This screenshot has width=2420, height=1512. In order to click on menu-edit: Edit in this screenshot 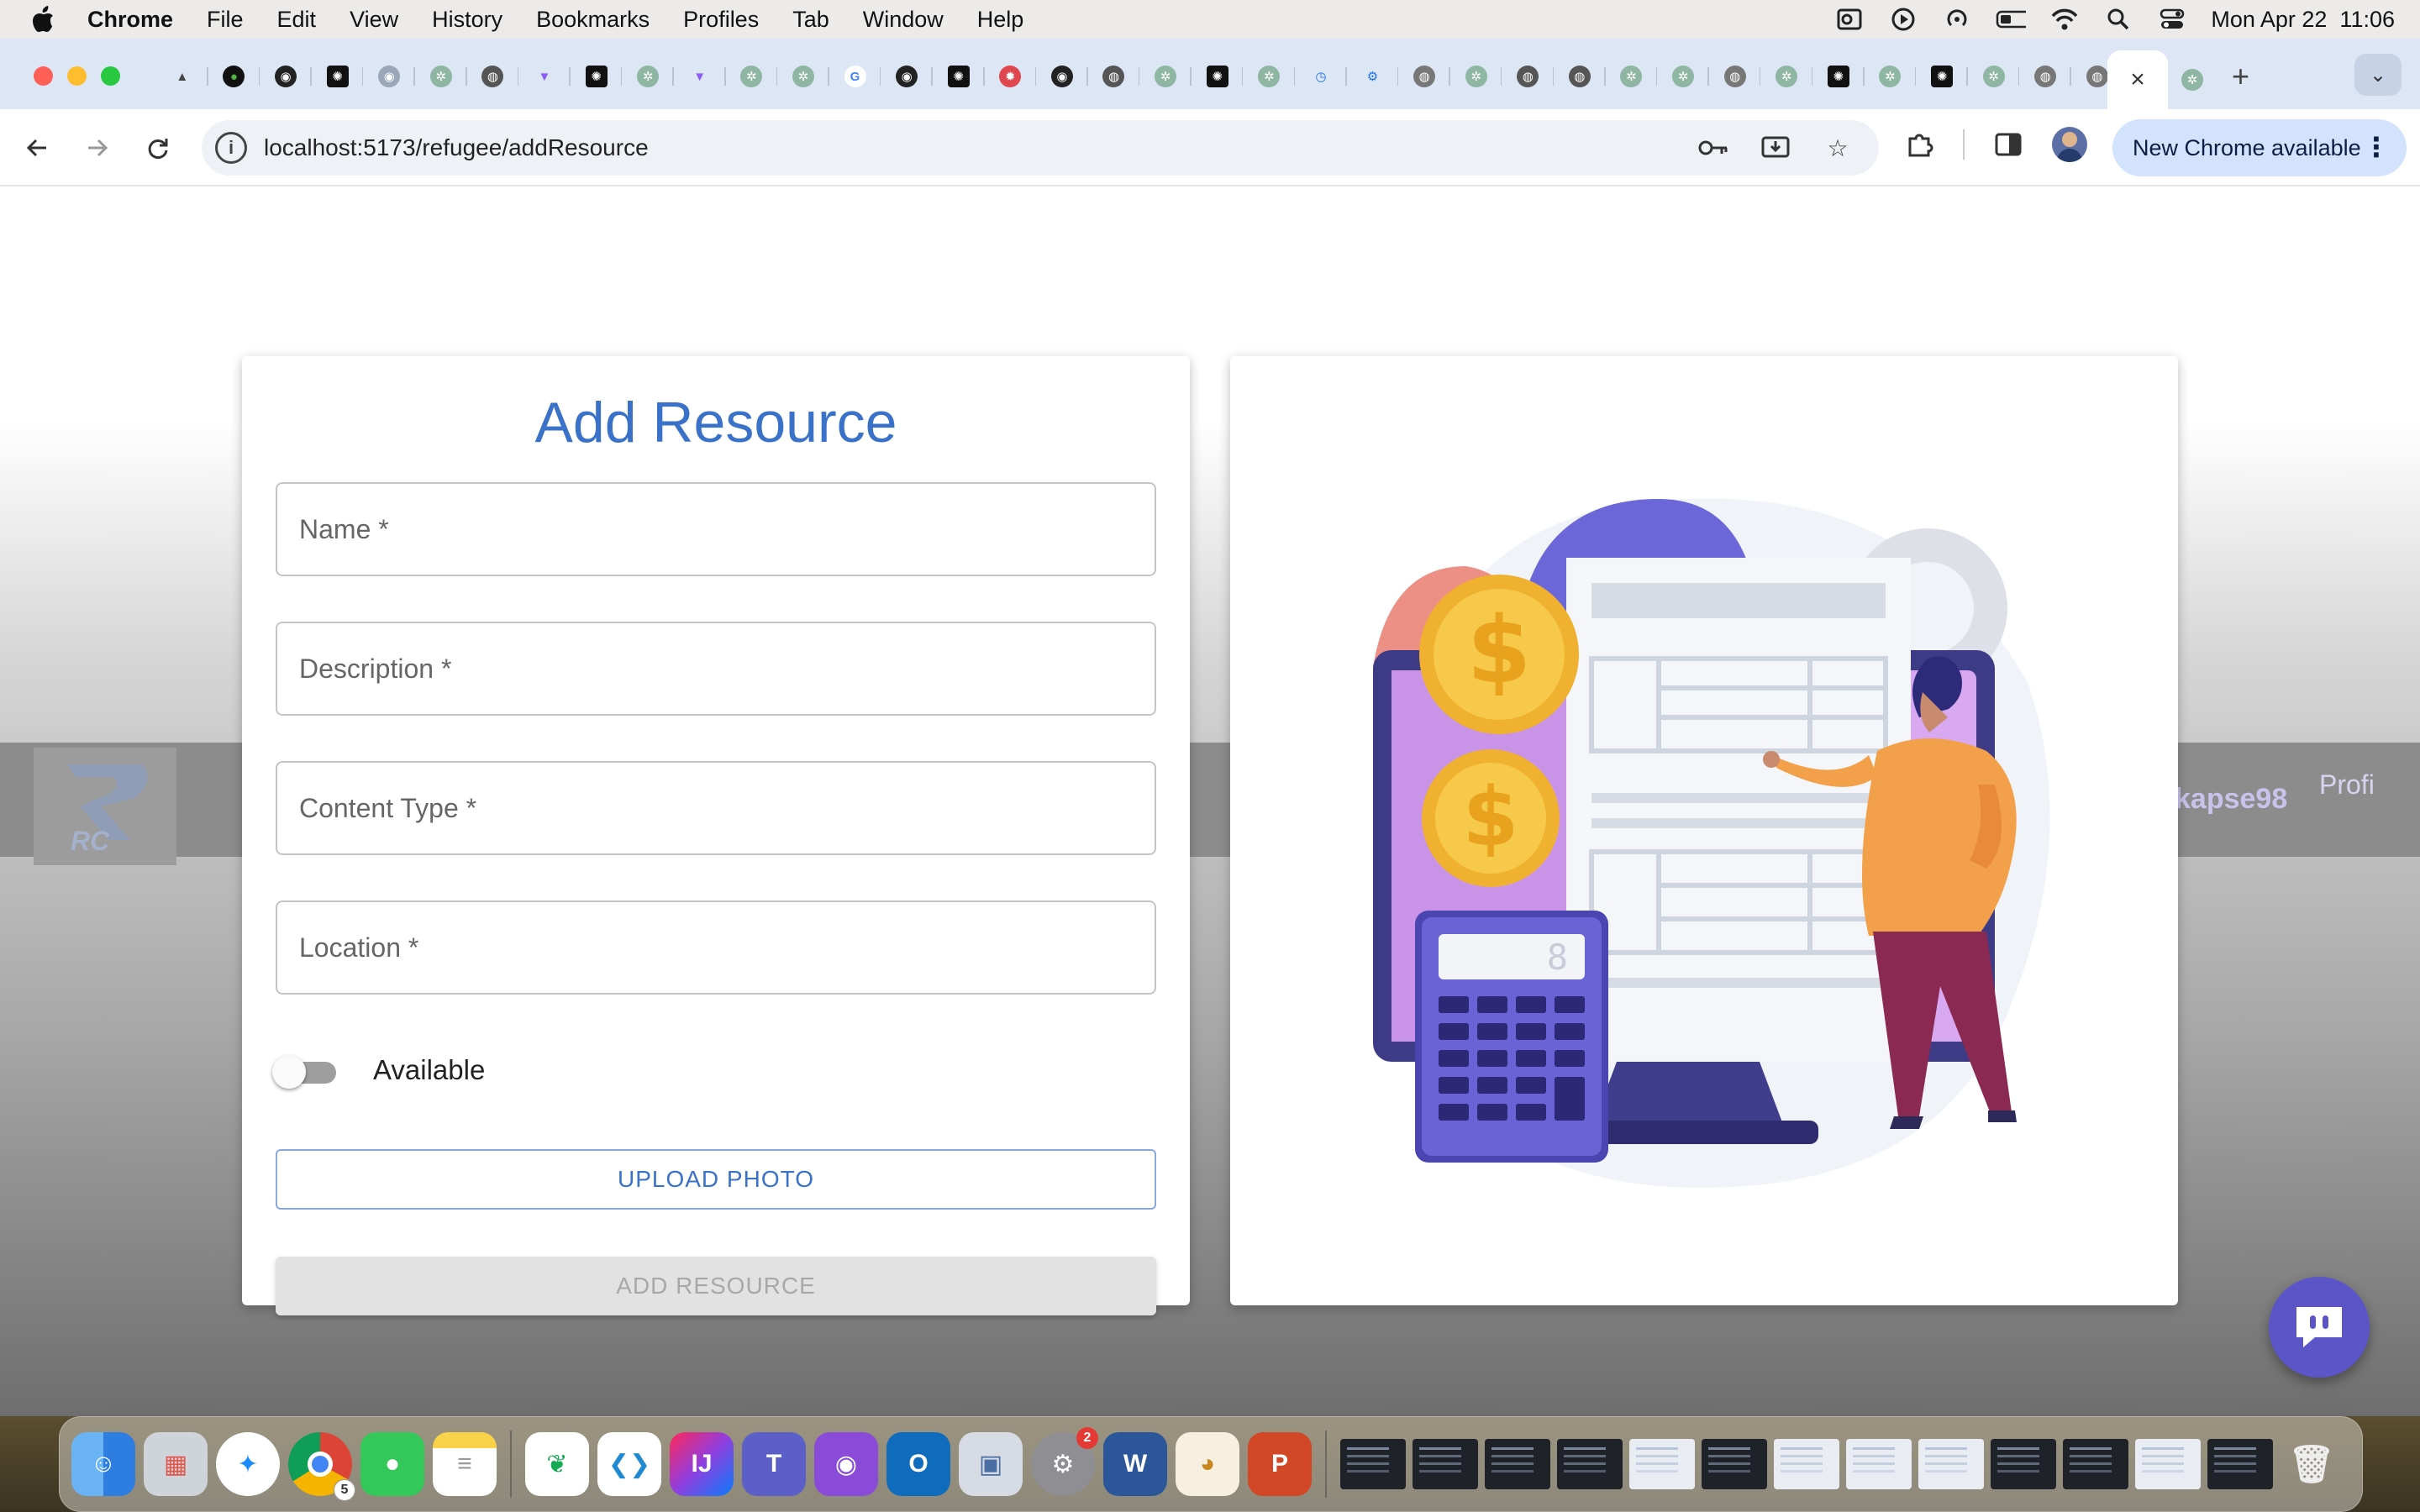, I will do `click(297, 20)`.